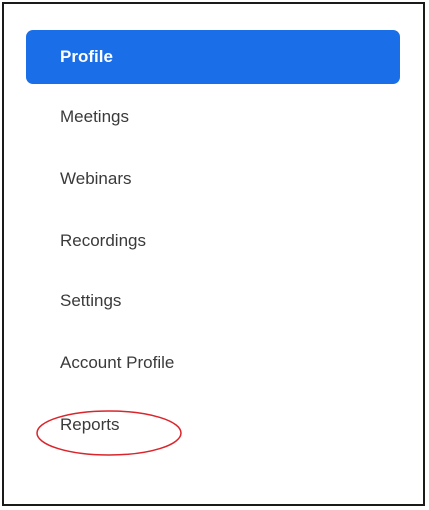 The height and width of the screenshot is (510, 429). I want to click on sidebar-item-account-profile: Account Profile, so click(213, 363).